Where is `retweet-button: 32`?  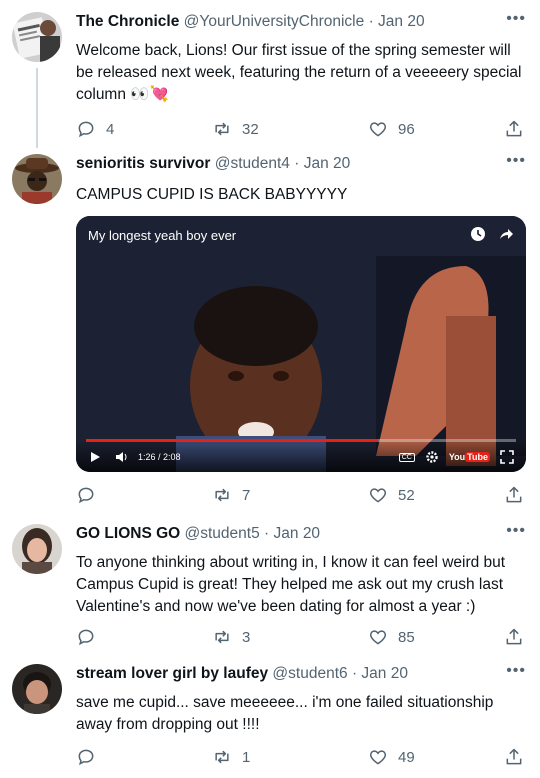
retweet-button: 32 is located at coordinates (235, 129).